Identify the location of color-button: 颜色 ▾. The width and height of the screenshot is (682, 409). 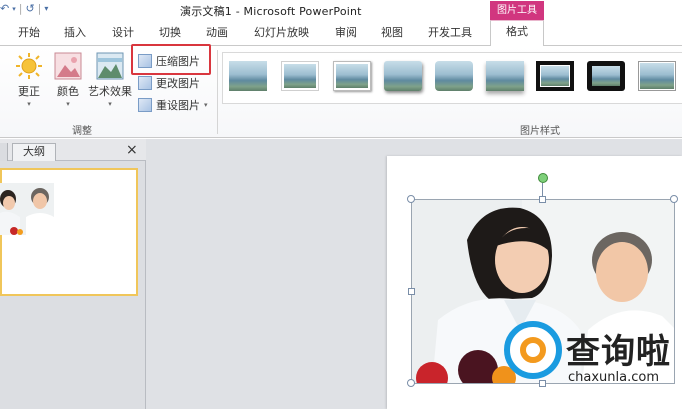
(68, 80).